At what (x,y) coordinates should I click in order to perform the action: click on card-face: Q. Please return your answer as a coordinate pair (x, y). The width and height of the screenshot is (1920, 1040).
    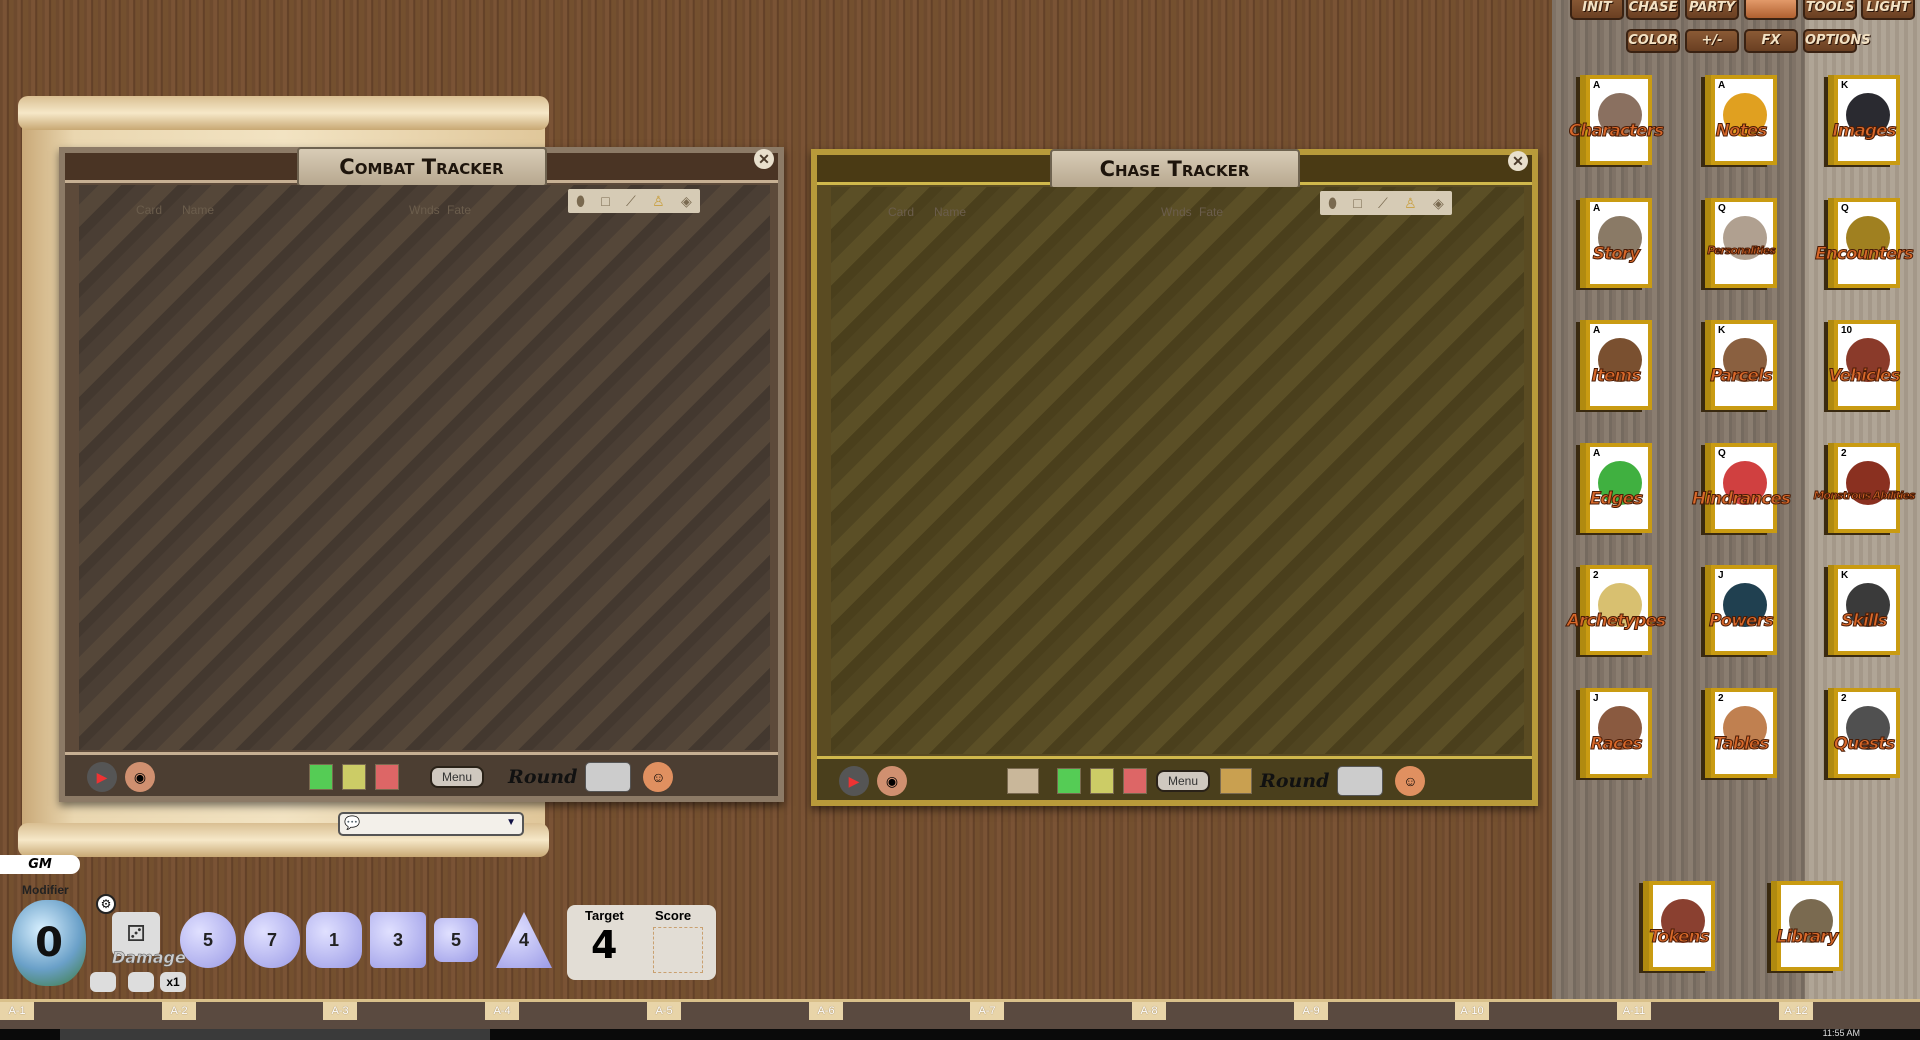
    Looking at the image, I should click on (1744, 243).